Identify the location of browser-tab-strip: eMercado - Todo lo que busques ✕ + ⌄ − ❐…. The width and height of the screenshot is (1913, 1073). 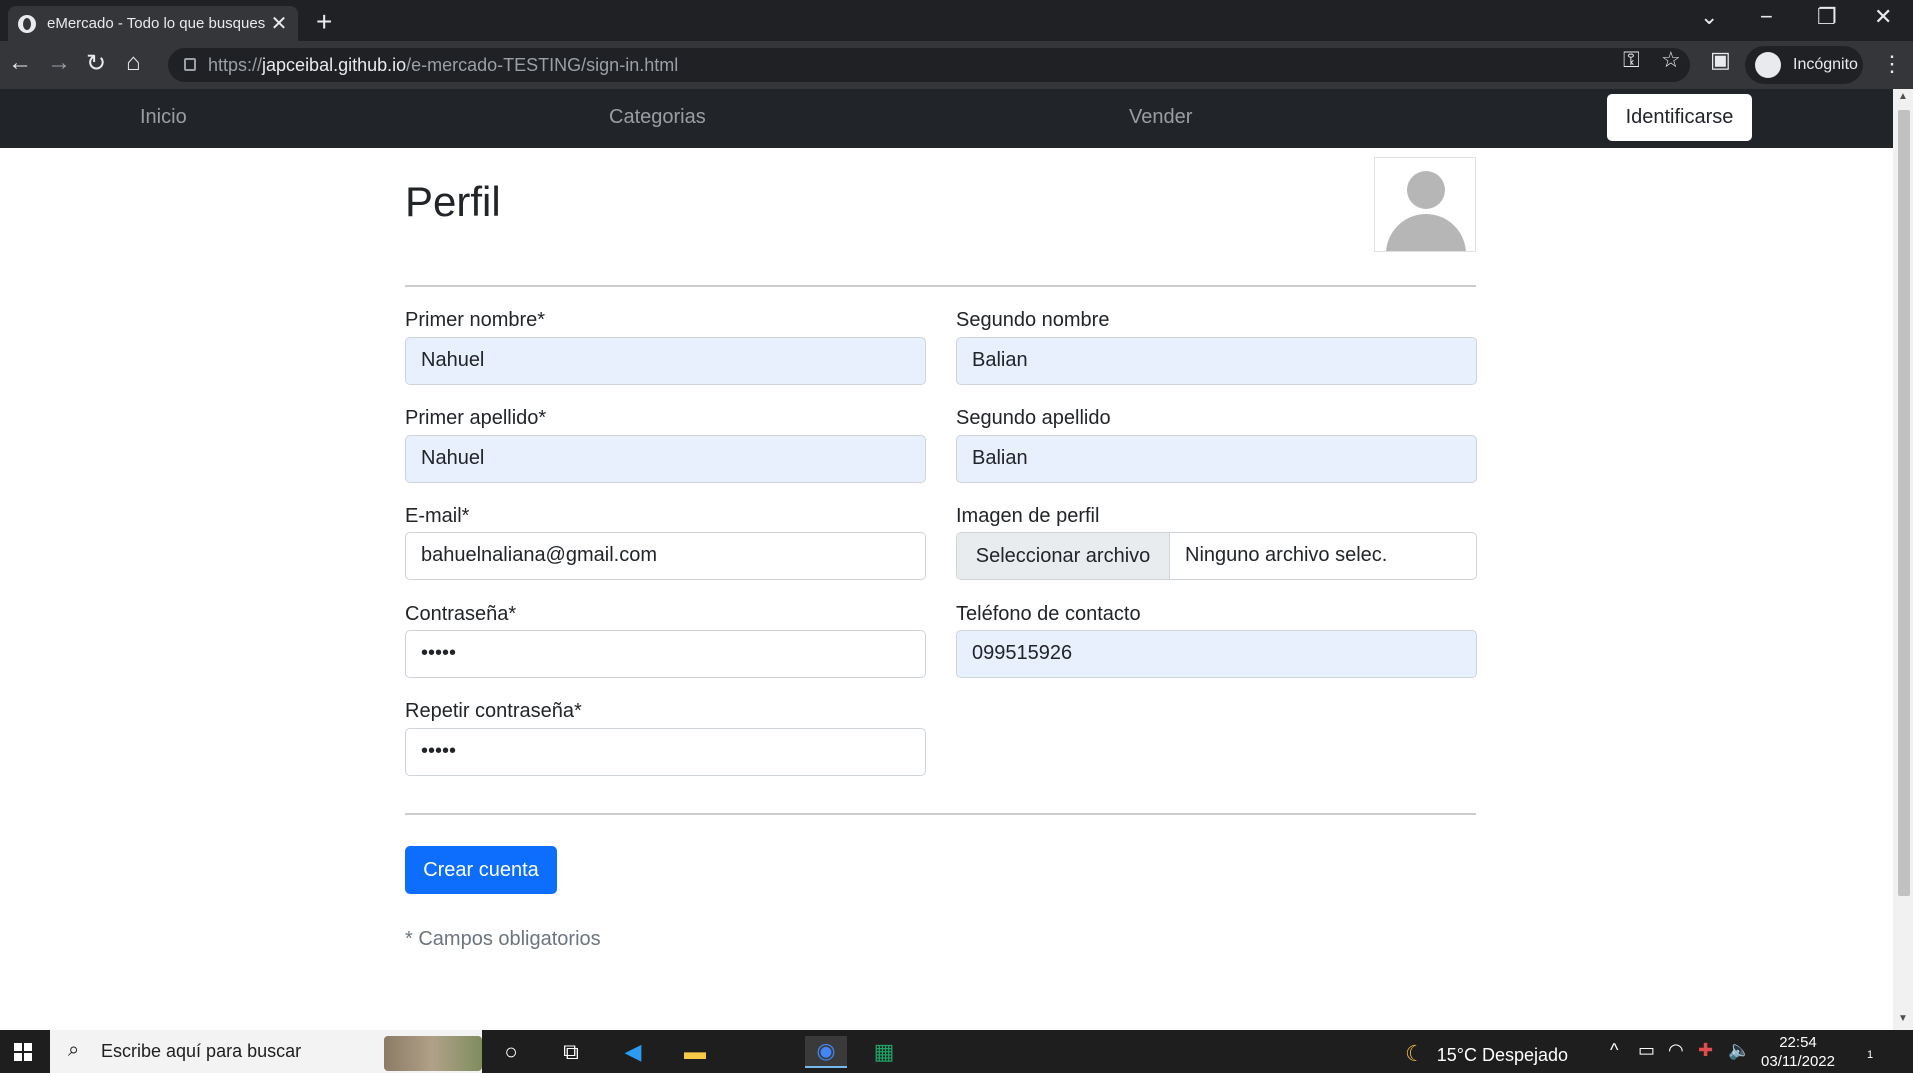
(956, 20).